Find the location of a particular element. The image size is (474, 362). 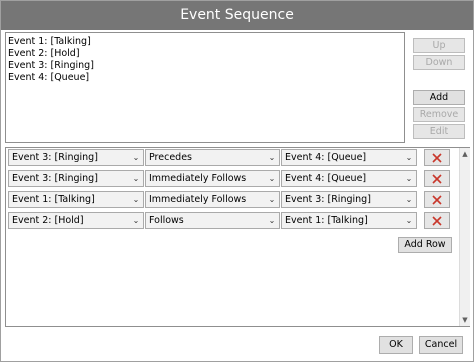

up-button: Up is located at coordinates (439, 45).